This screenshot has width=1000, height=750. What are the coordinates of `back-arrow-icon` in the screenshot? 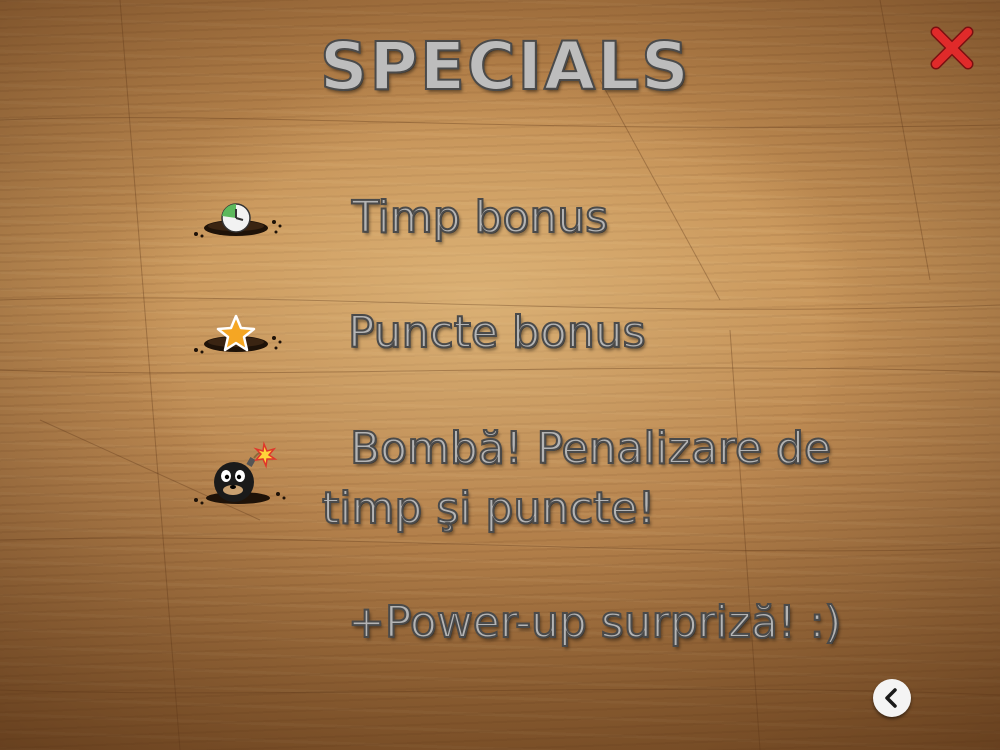 It's located at (891, 698).